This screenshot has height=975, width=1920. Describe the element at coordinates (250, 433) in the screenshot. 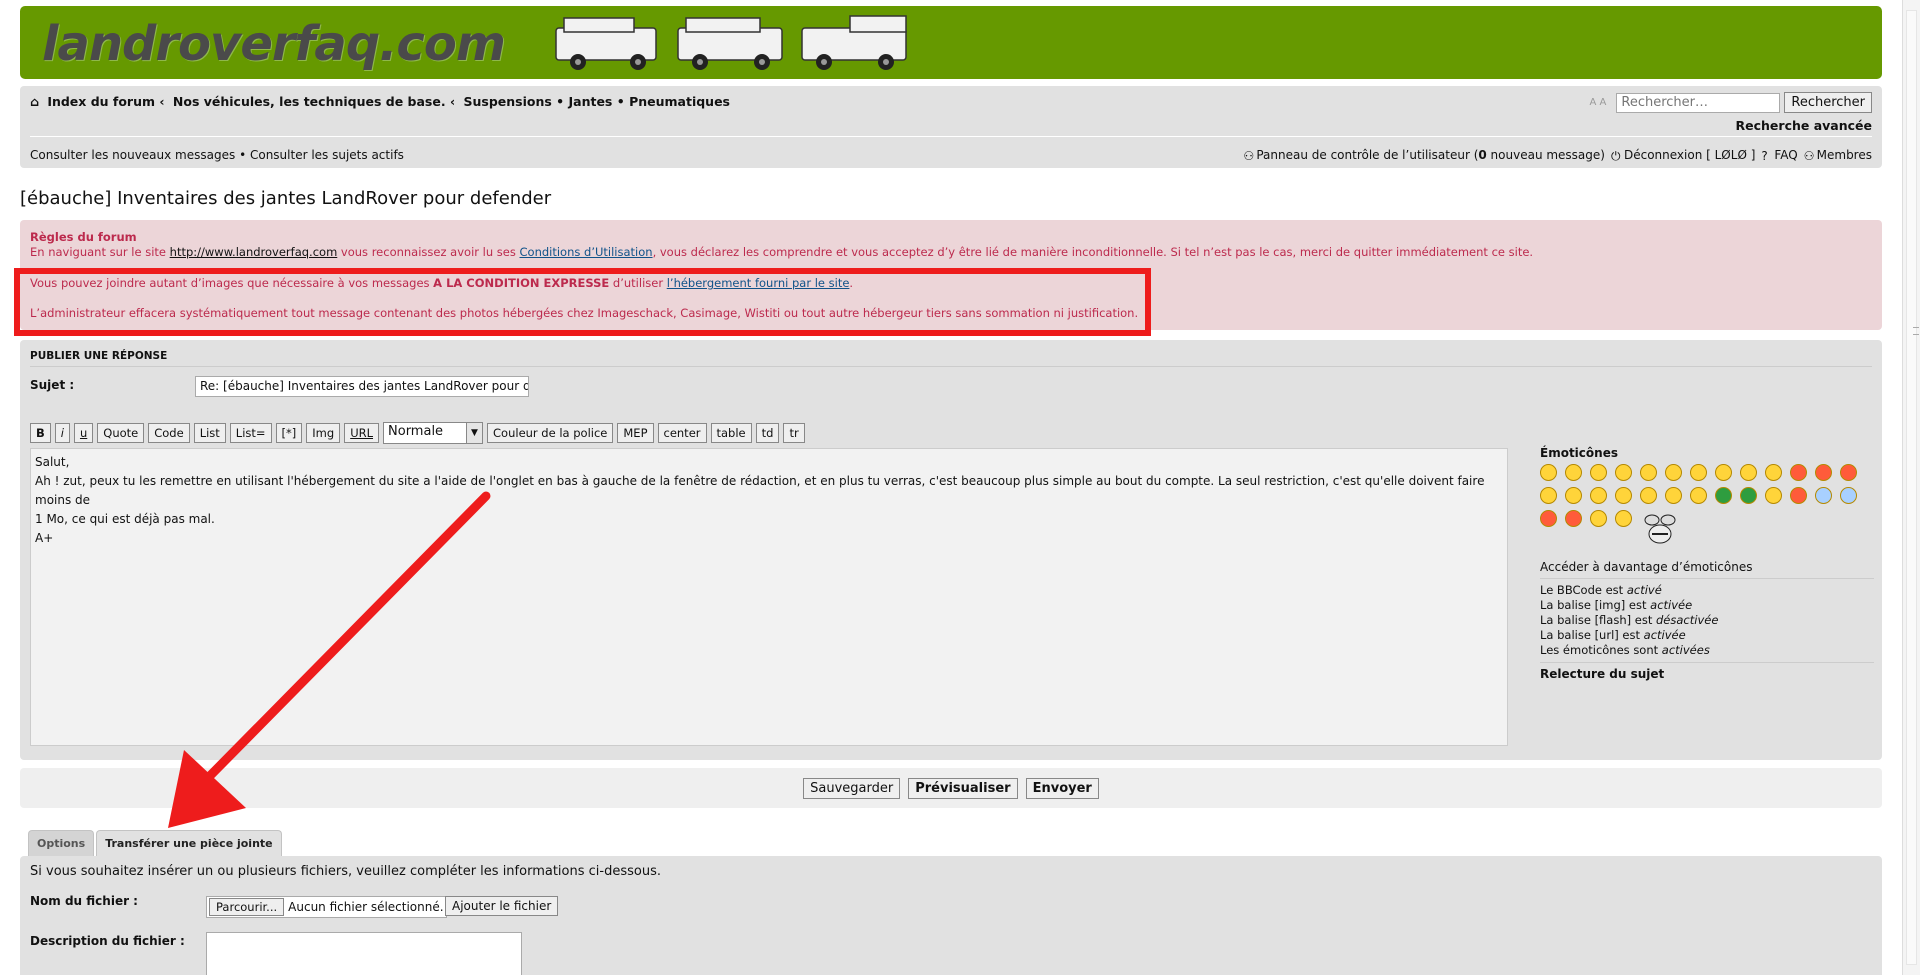

I see `ordered-list-button: List=` at that location.